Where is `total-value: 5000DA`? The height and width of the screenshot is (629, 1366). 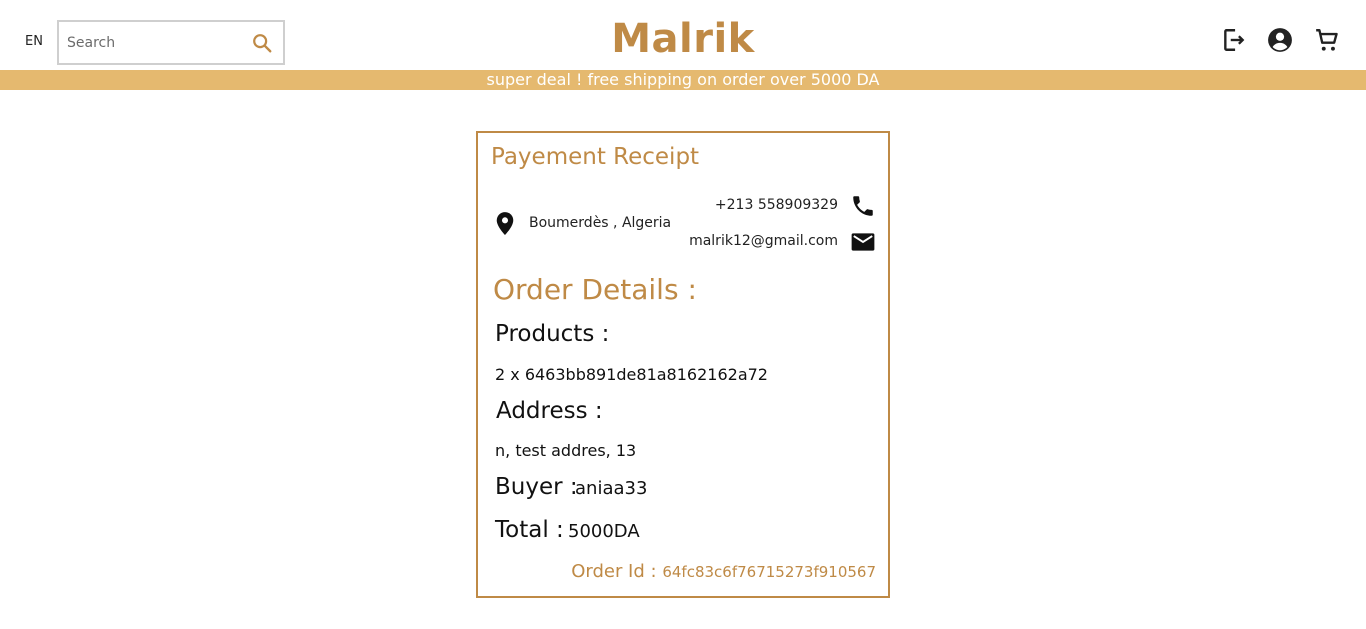 total-value: 5000DA is located at coordinates (604, 531).